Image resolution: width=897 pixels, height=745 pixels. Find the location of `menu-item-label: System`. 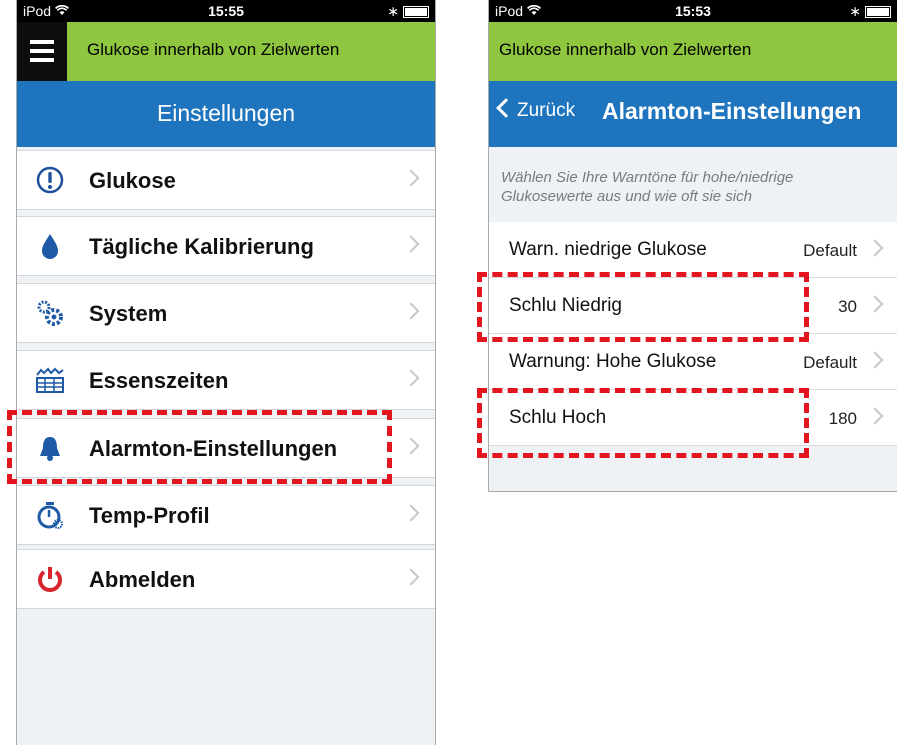

menu-item-label: System is located at coordinates (128, 313).